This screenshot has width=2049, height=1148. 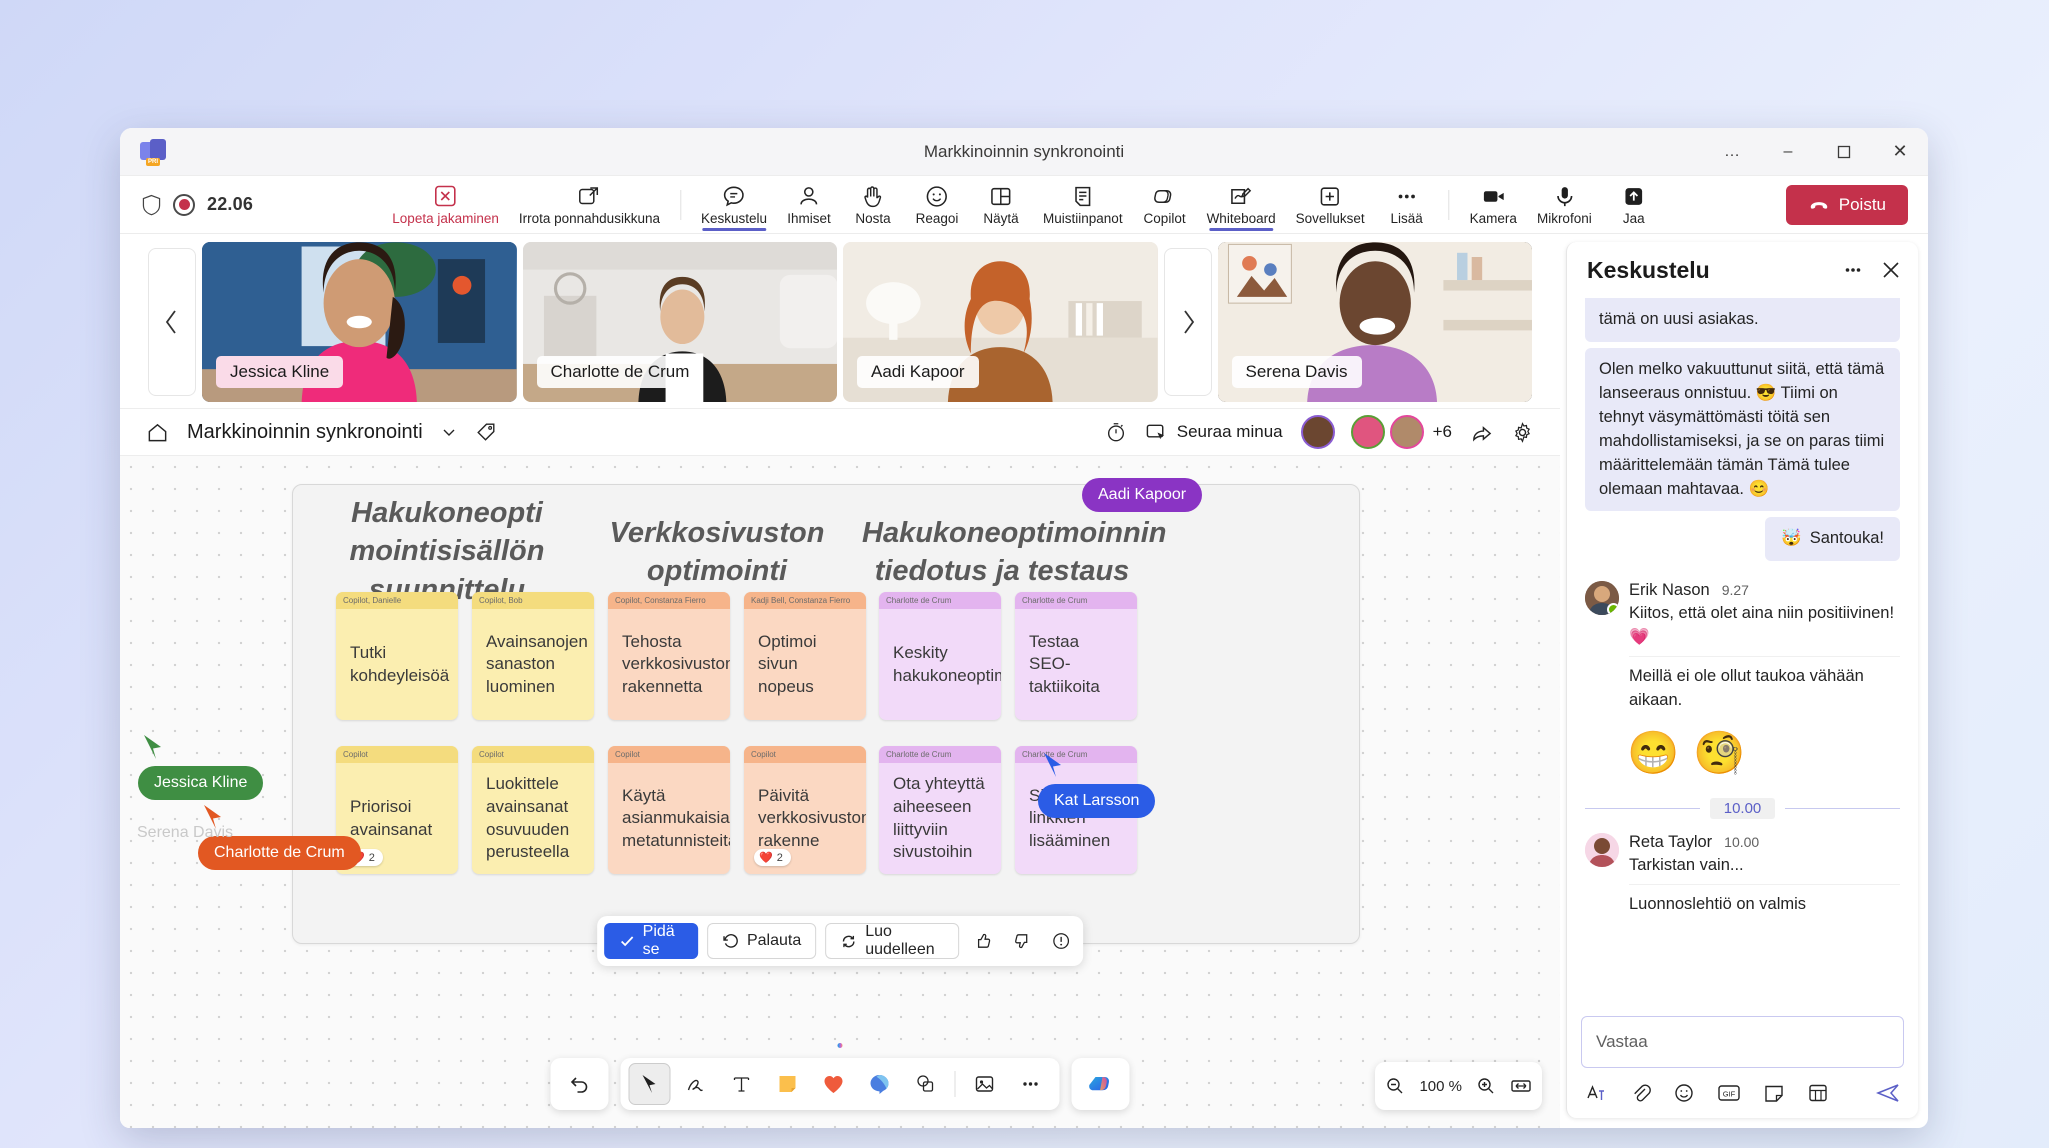 I want to click on format-icon, so click(x=1596, y=1093).